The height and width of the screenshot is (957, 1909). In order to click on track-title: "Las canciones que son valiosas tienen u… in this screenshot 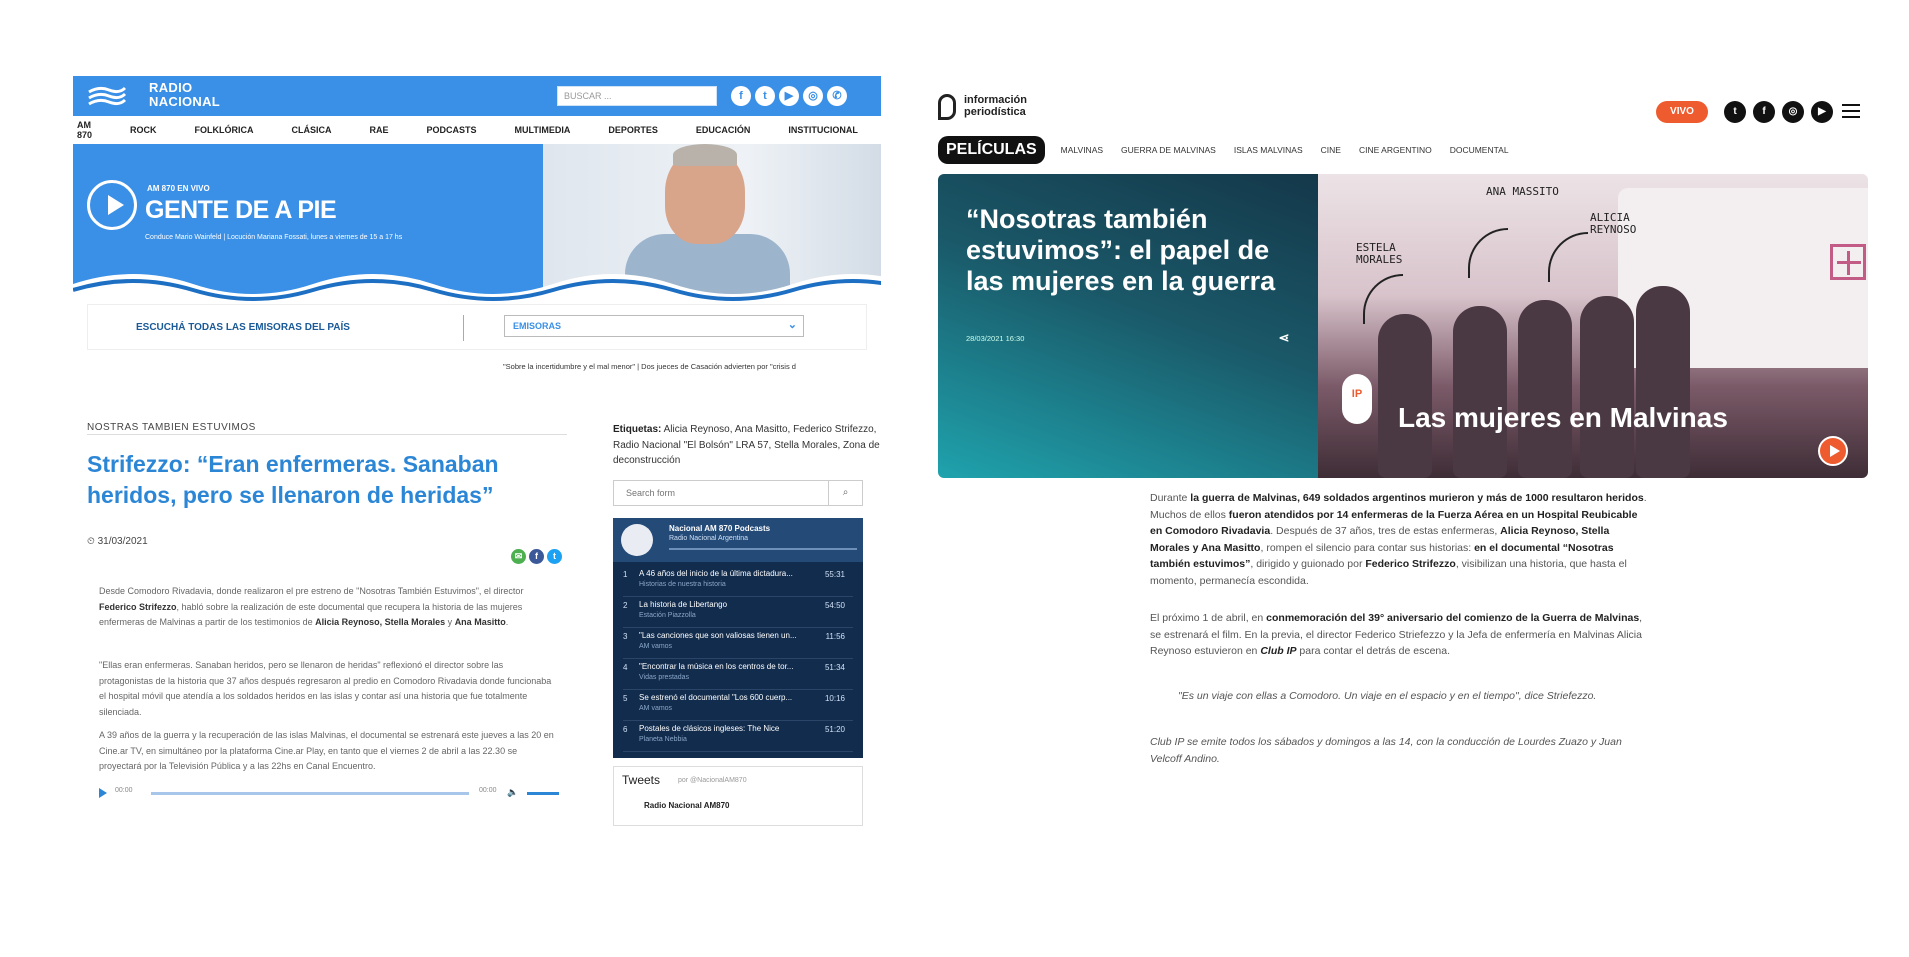, I will do `click(718, 635)`.